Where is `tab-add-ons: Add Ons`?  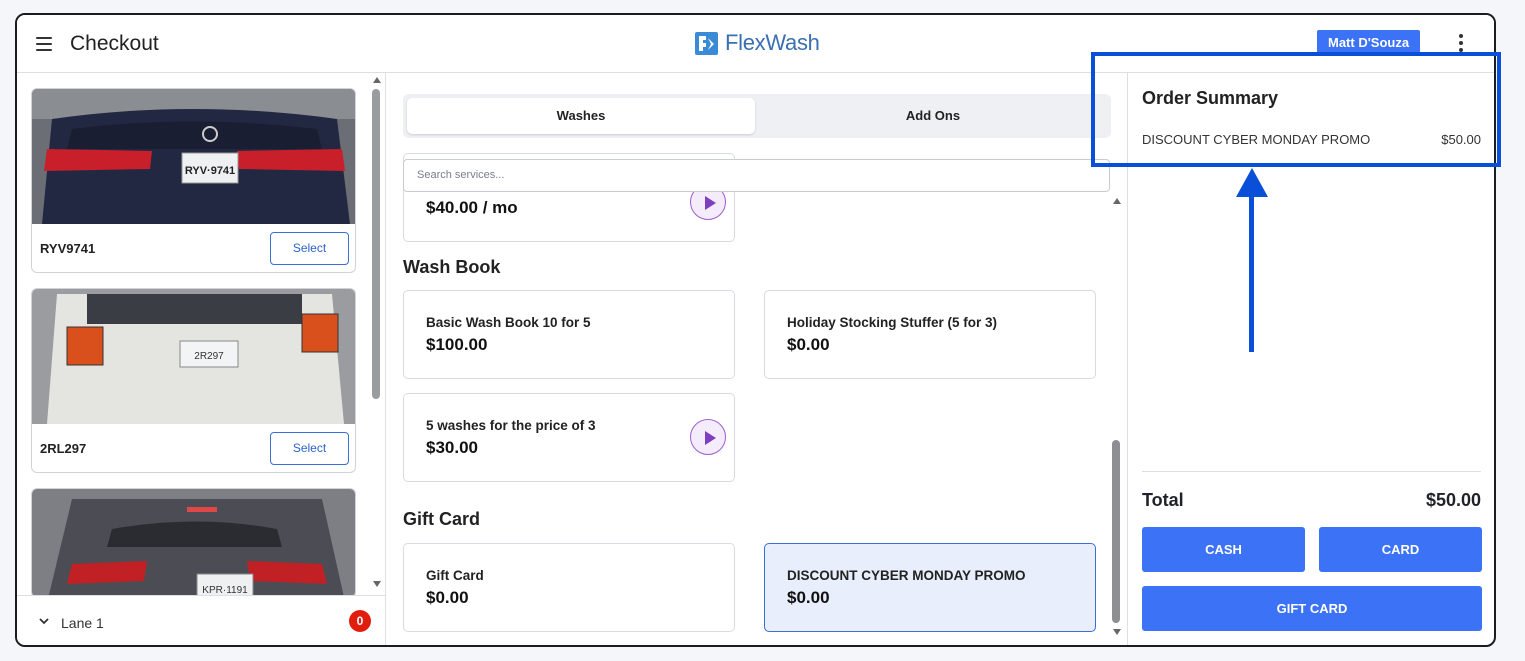 tab-add-ons: Add Ons is located at coordinates (933, 116).